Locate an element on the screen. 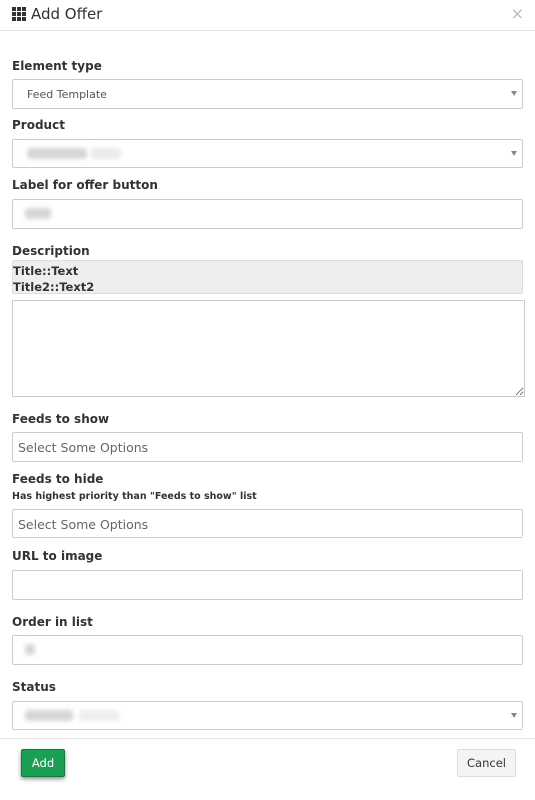 This screenshot has height=800, width=535. description-hint: Title::Text Title2::Text2 is located at coordinates (267, 277).